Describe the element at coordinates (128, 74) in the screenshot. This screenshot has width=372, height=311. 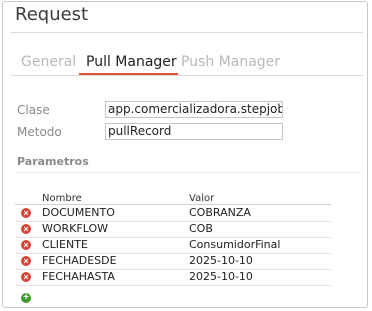
I see `active-tab-indicator` at that location.